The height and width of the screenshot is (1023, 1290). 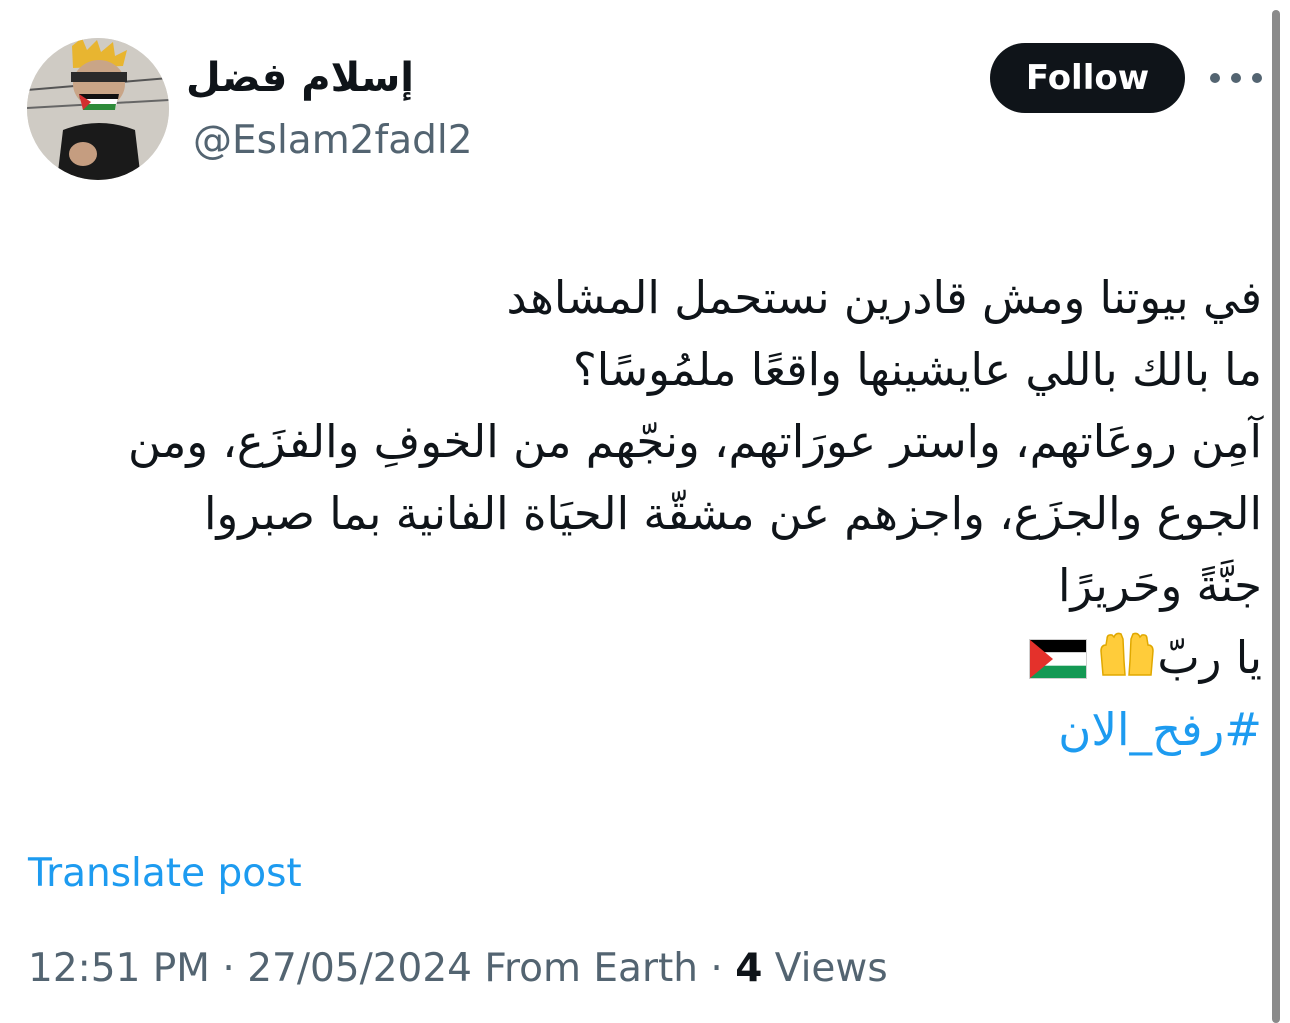 I want to click on palestine-flag-icon, so click(x=1058, y=653).